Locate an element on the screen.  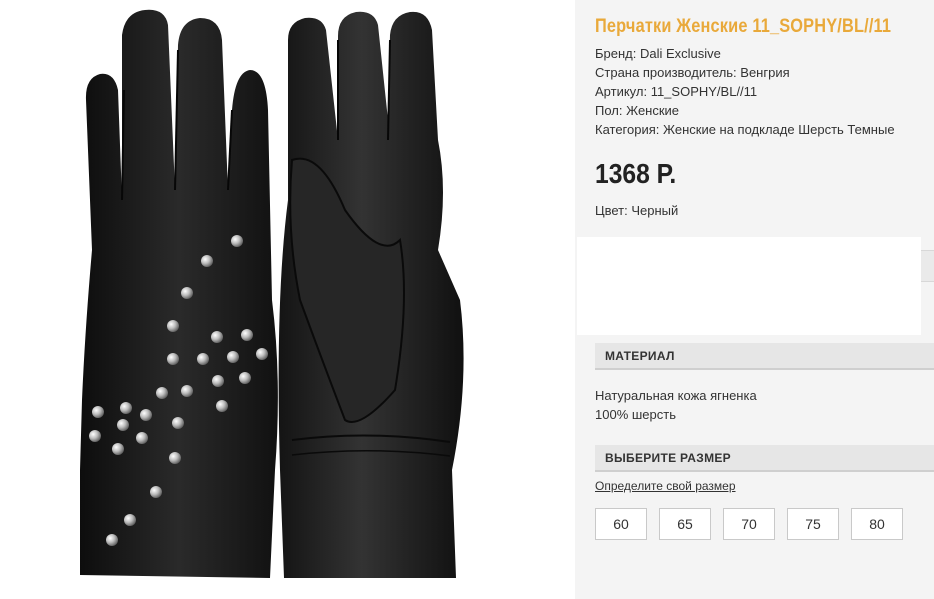
size-button-75: 75 is located at coordinates (813, 524).